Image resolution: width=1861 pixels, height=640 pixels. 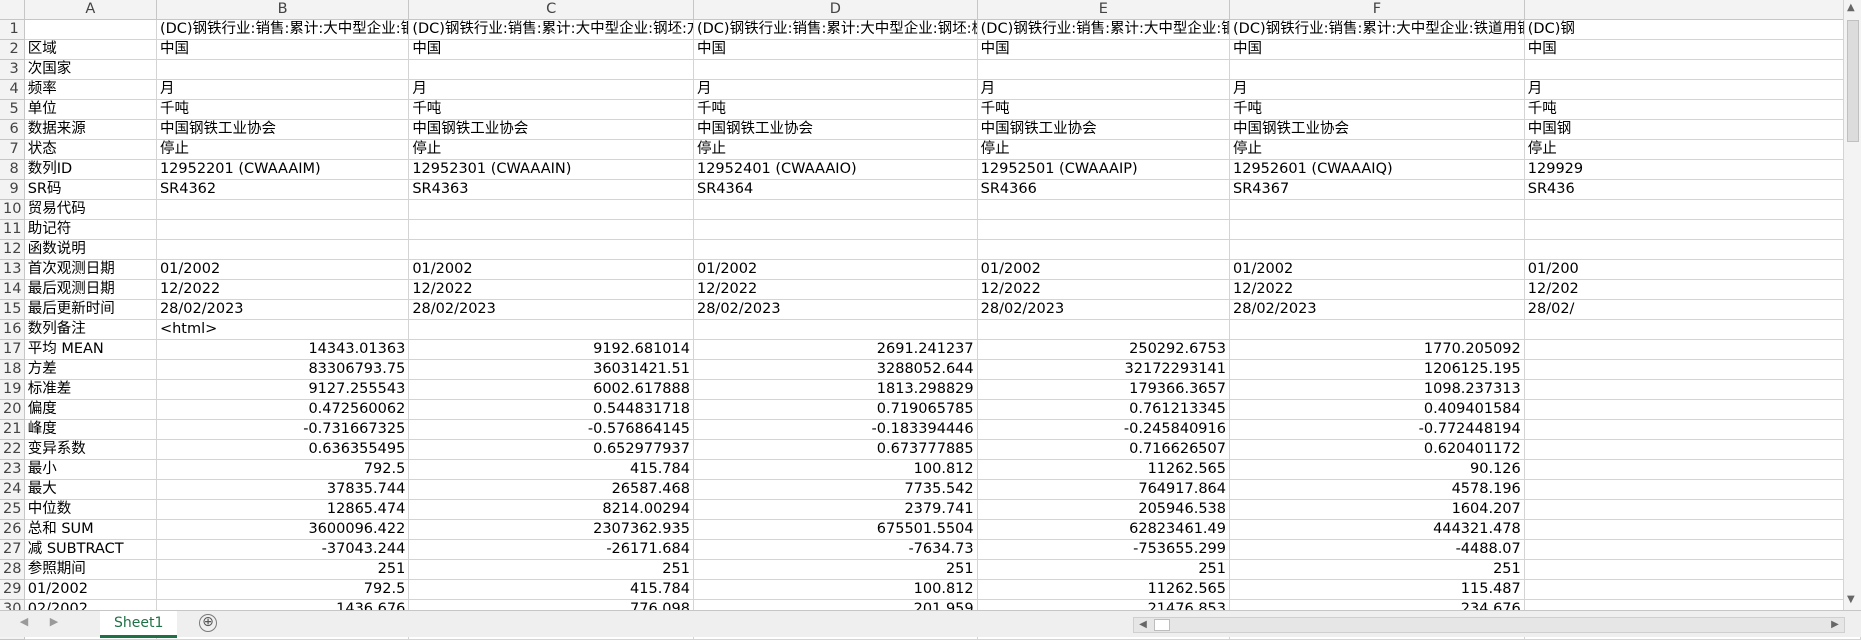 I want to click on cell-d17: 2691.241237, so click(x=835, y=349).